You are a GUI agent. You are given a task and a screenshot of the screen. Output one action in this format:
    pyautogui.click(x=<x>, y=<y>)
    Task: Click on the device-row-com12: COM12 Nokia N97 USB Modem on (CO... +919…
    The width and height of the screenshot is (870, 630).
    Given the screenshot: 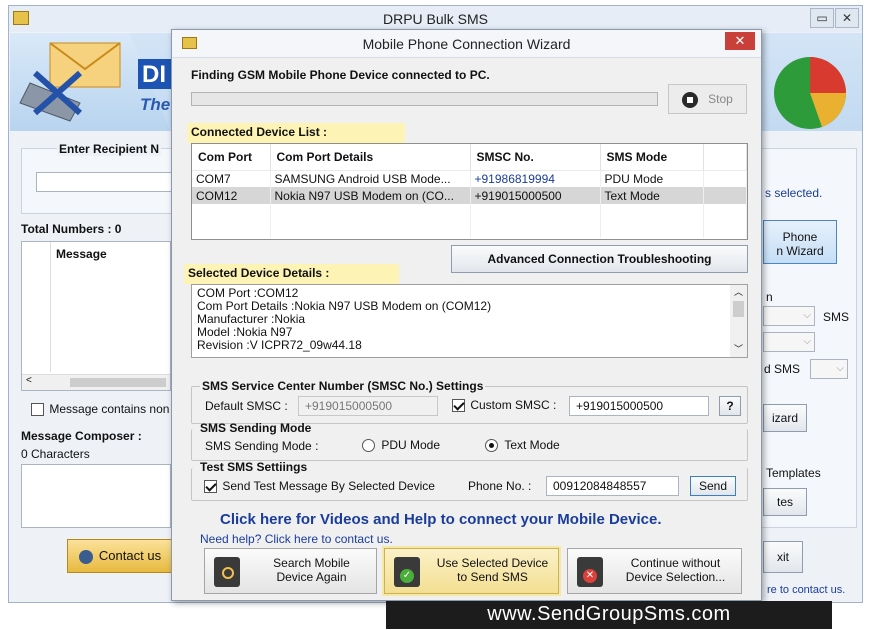 What is the action you would take?
    pyautogui.click(x=469, y=195)
    